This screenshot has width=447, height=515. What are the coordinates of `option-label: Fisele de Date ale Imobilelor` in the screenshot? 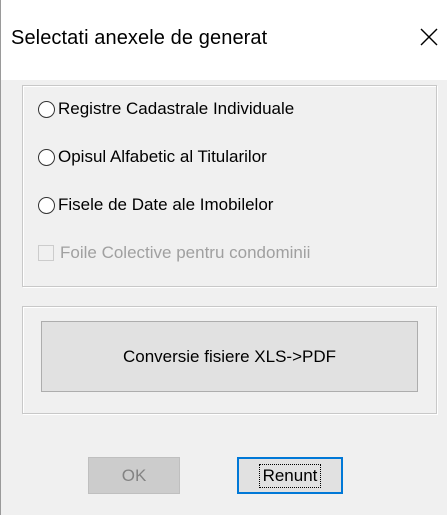 It's located at (166, 204).